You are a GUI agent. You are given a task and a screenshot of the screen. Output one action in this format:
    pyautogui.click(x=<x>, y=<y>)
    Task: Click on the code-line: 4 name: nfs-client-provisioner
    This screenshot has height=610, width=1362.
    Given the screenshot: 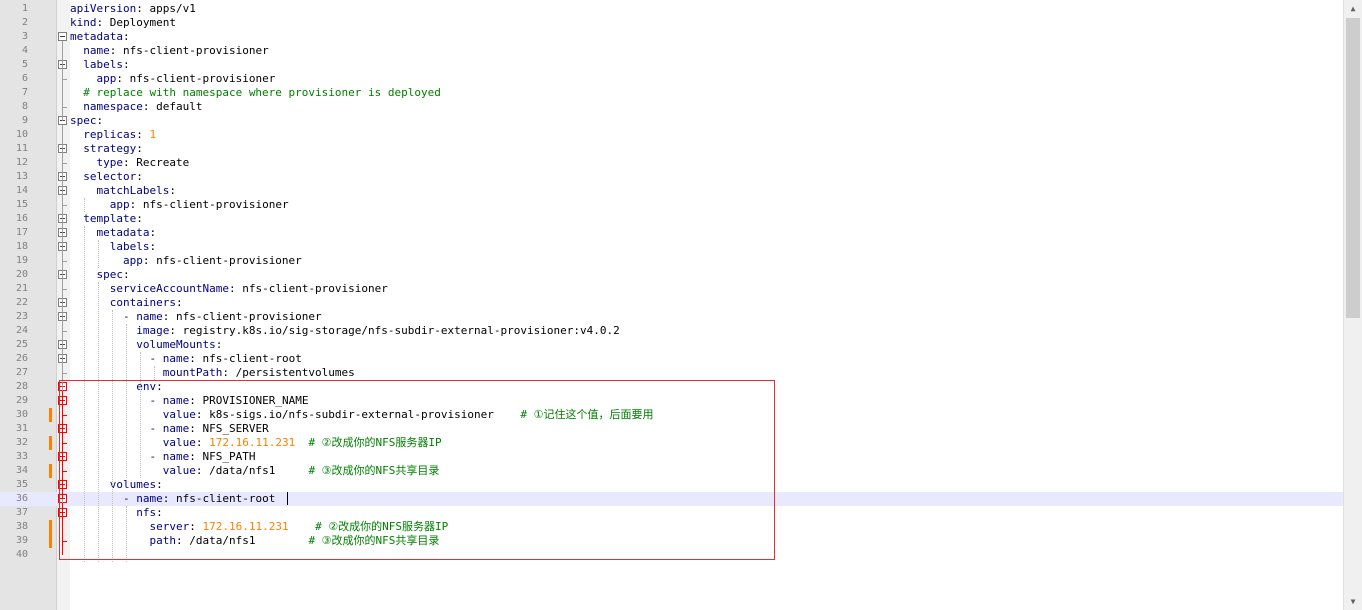 What is the action you would take?
    pyautogui.click(x=671, y=51)
    